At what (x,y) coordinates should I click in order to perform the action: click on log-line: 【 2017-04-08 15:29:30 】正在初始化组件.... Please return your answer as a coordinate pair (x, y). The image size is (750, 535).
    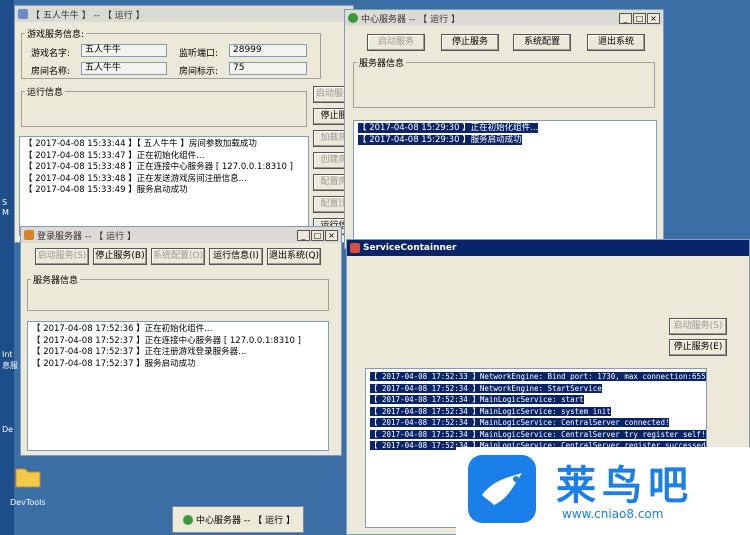
    Looking at the image, I should click on (448, 128).